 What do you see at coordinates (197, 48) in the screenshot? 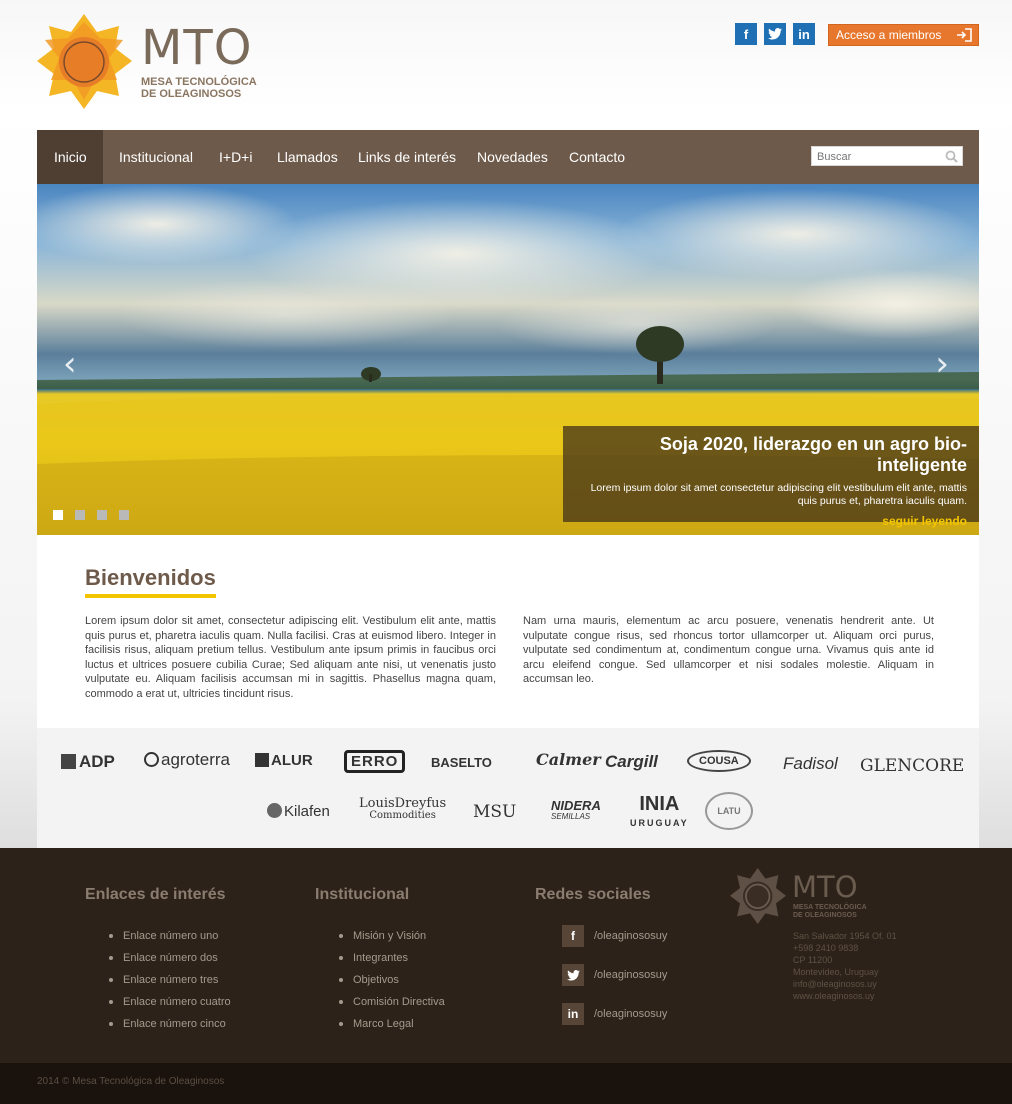
I see `logo-title: MTO` at bounding box center [197, 48].